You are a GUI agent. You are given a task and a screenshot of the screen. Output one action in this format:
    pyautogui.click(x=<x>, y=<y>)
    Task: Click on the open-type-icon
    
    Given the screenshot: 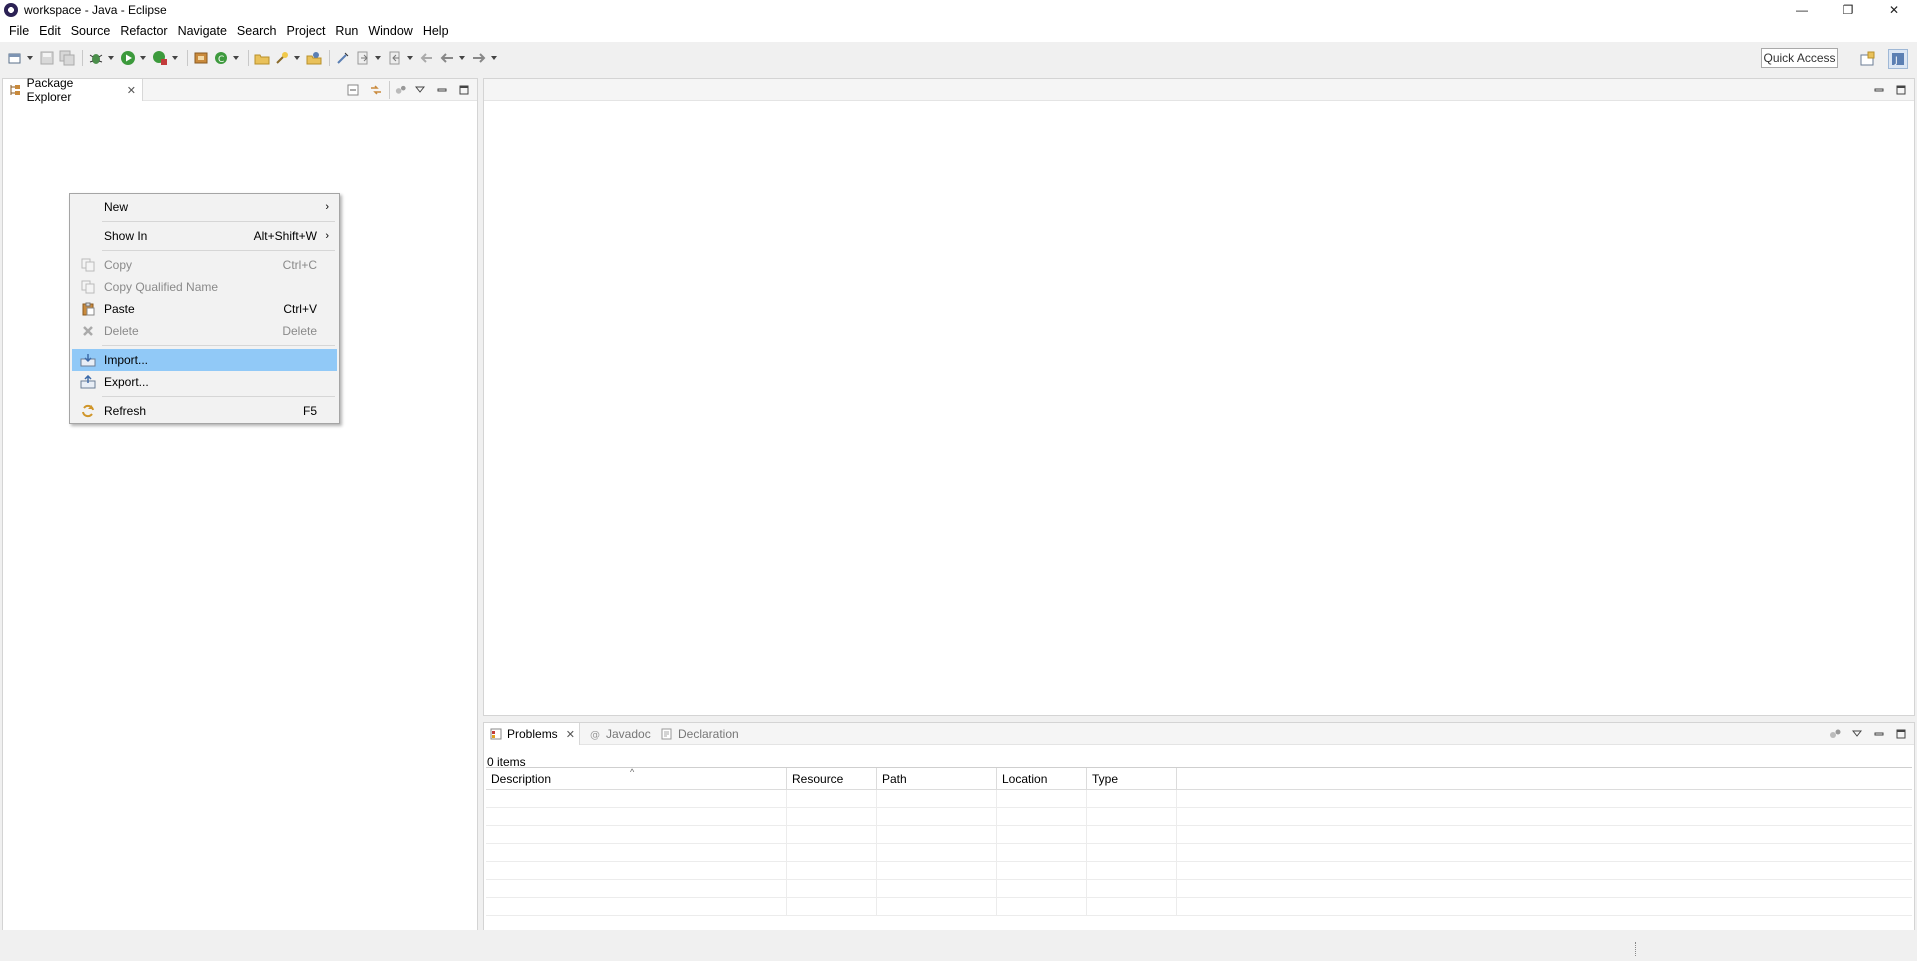 What is the action you would take?
    pyautogui.click(x=262, y=58)
    